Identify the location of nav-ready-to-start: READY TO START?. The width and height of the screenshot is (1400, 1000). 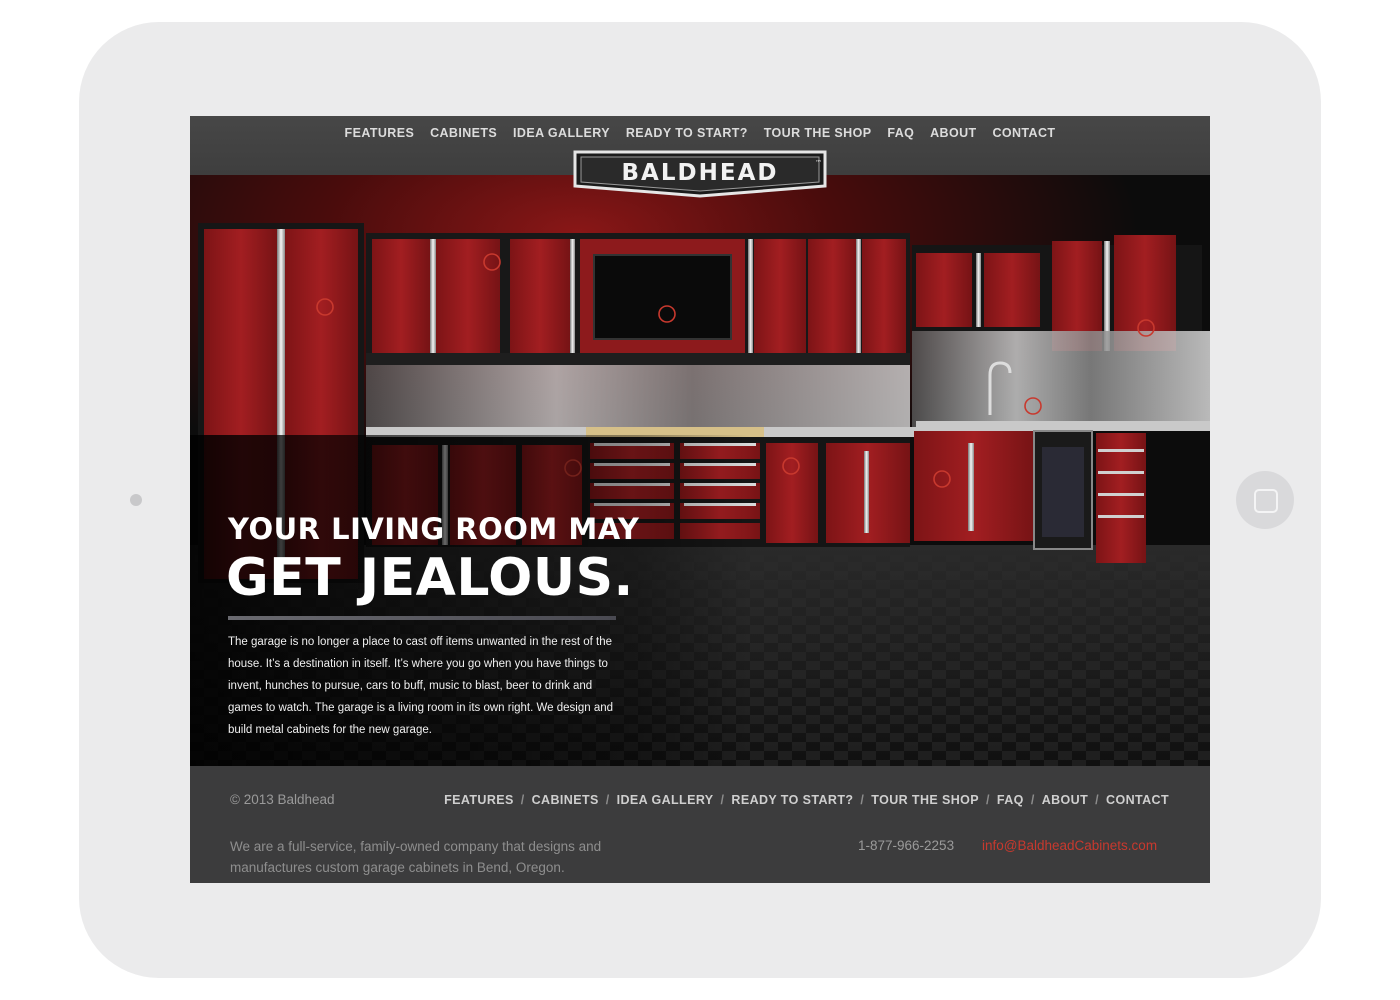
(687, 133).